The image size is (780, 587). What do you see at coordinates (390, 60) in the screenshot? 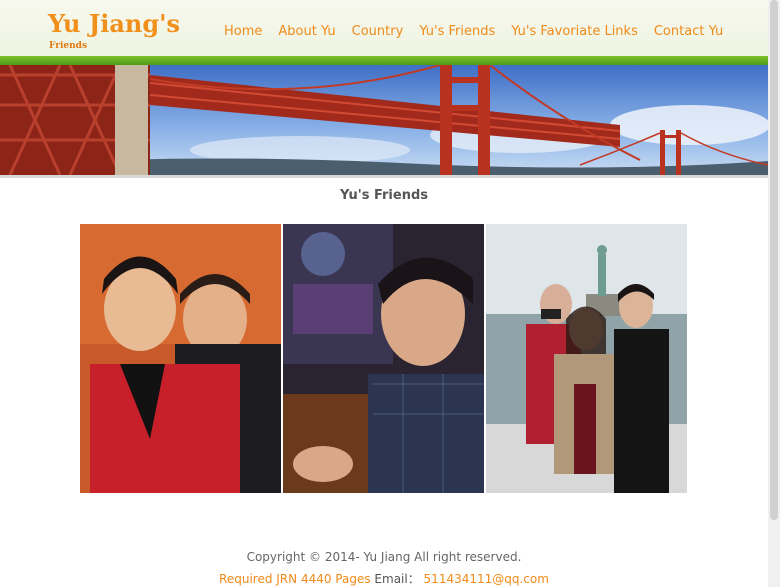
I see `header-divider-bar` at bounding box center [390, 60].